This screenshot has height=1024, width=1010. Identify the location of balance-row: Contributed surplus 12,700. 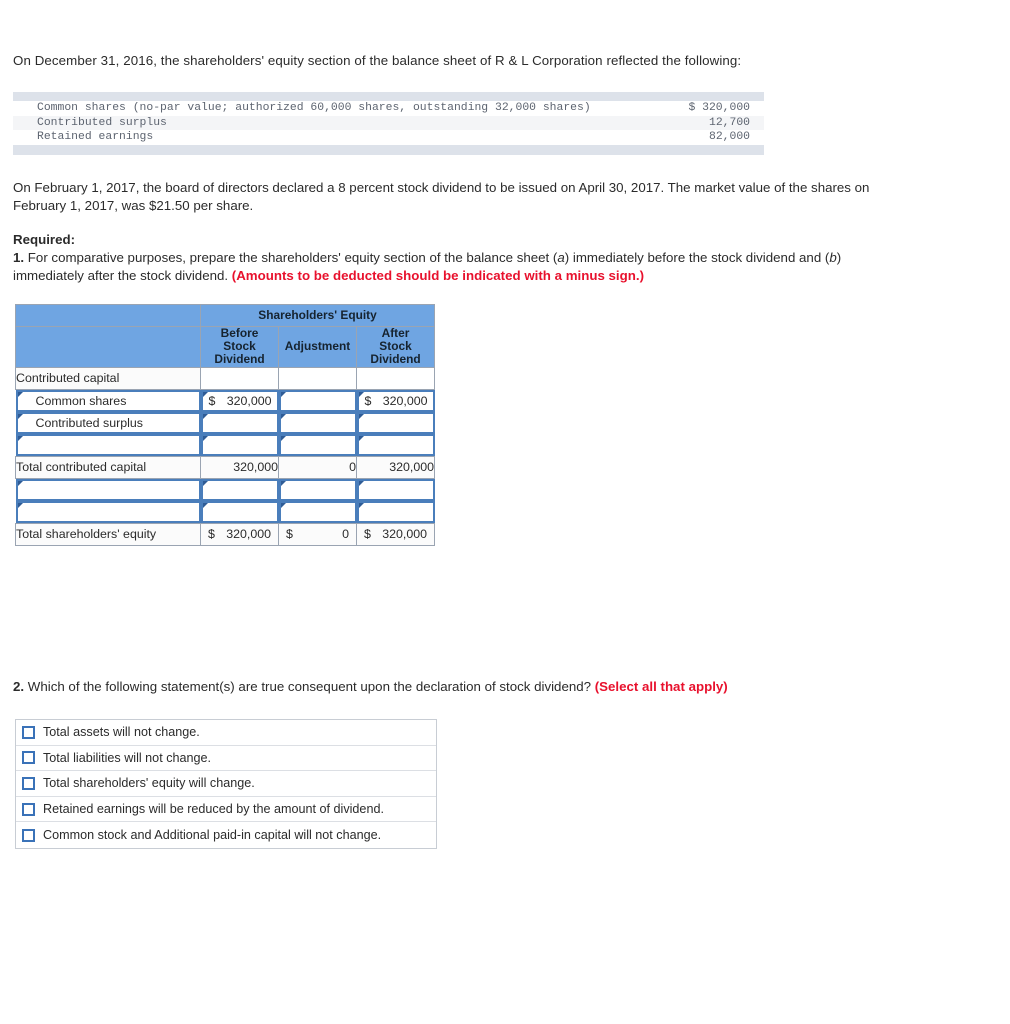
(388, 122).